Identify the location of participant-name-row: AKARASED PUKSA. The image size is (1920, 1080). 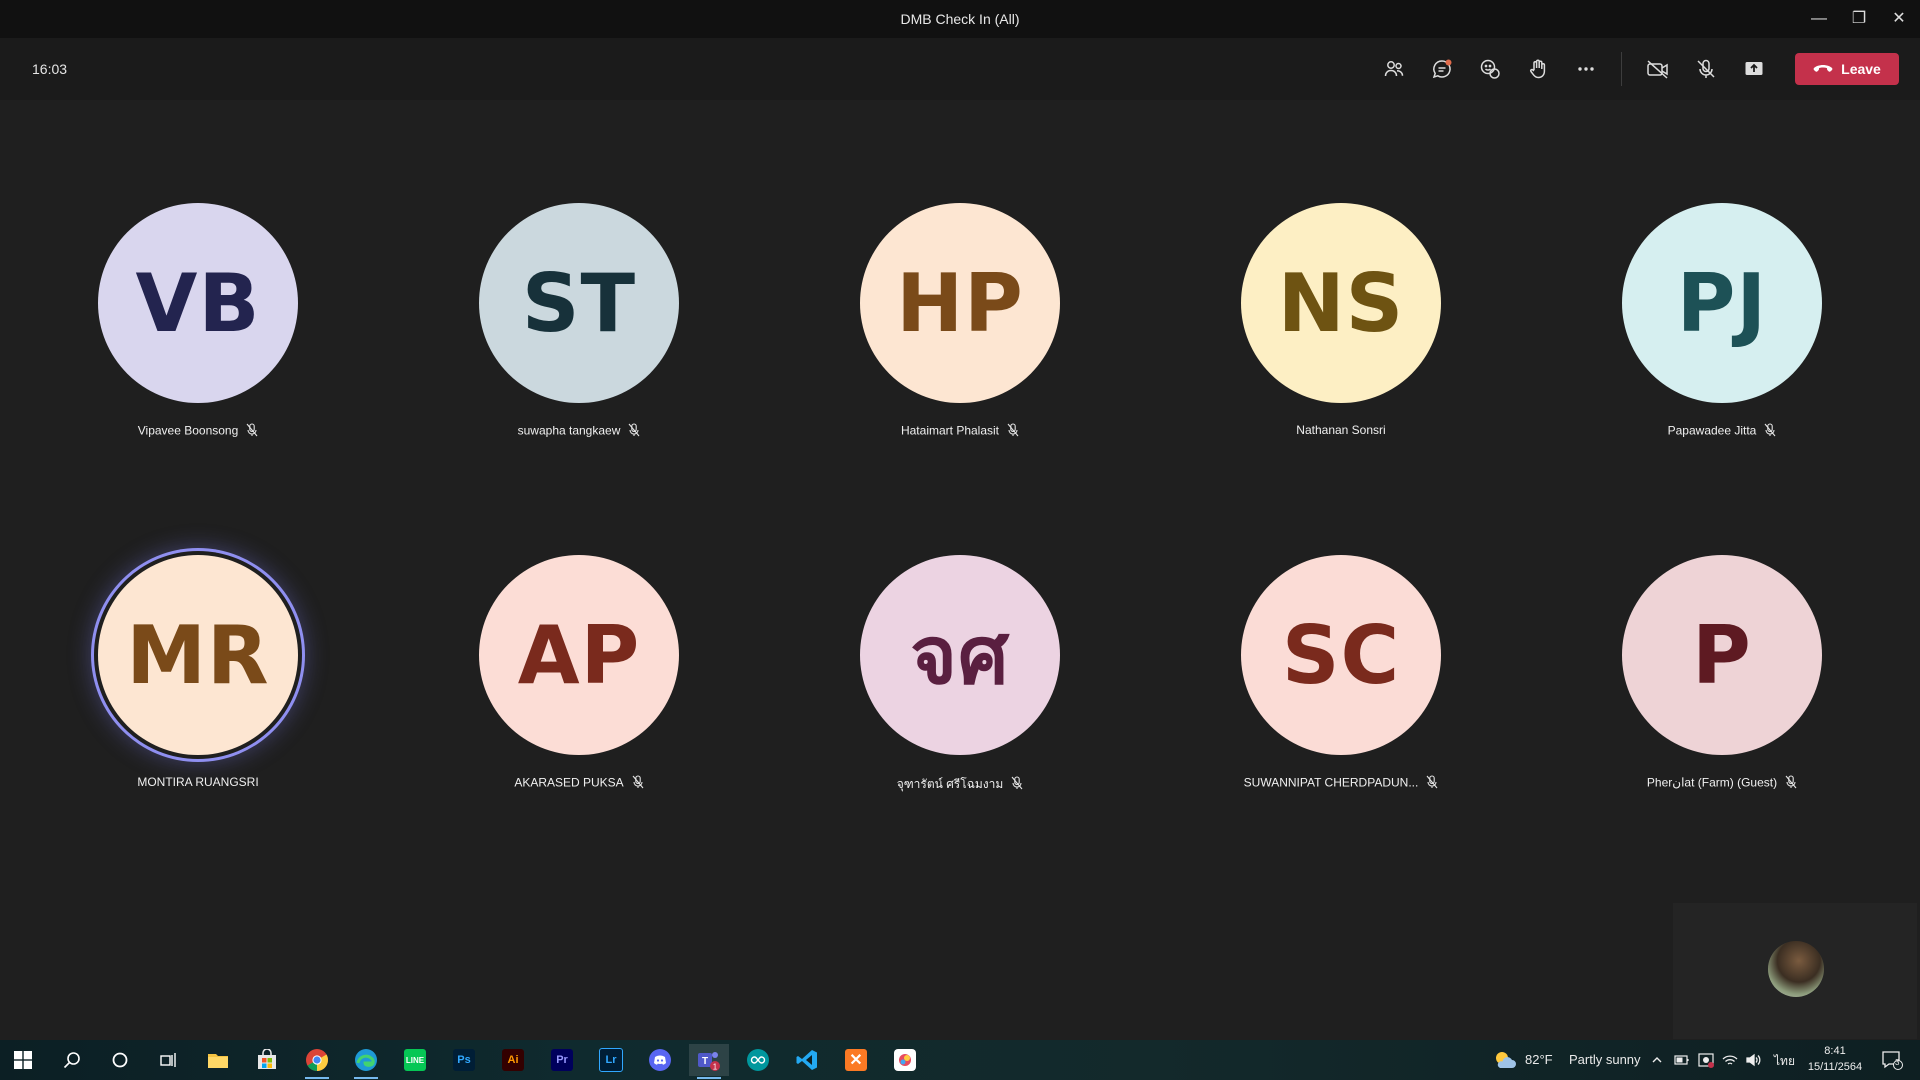
(579, 783).